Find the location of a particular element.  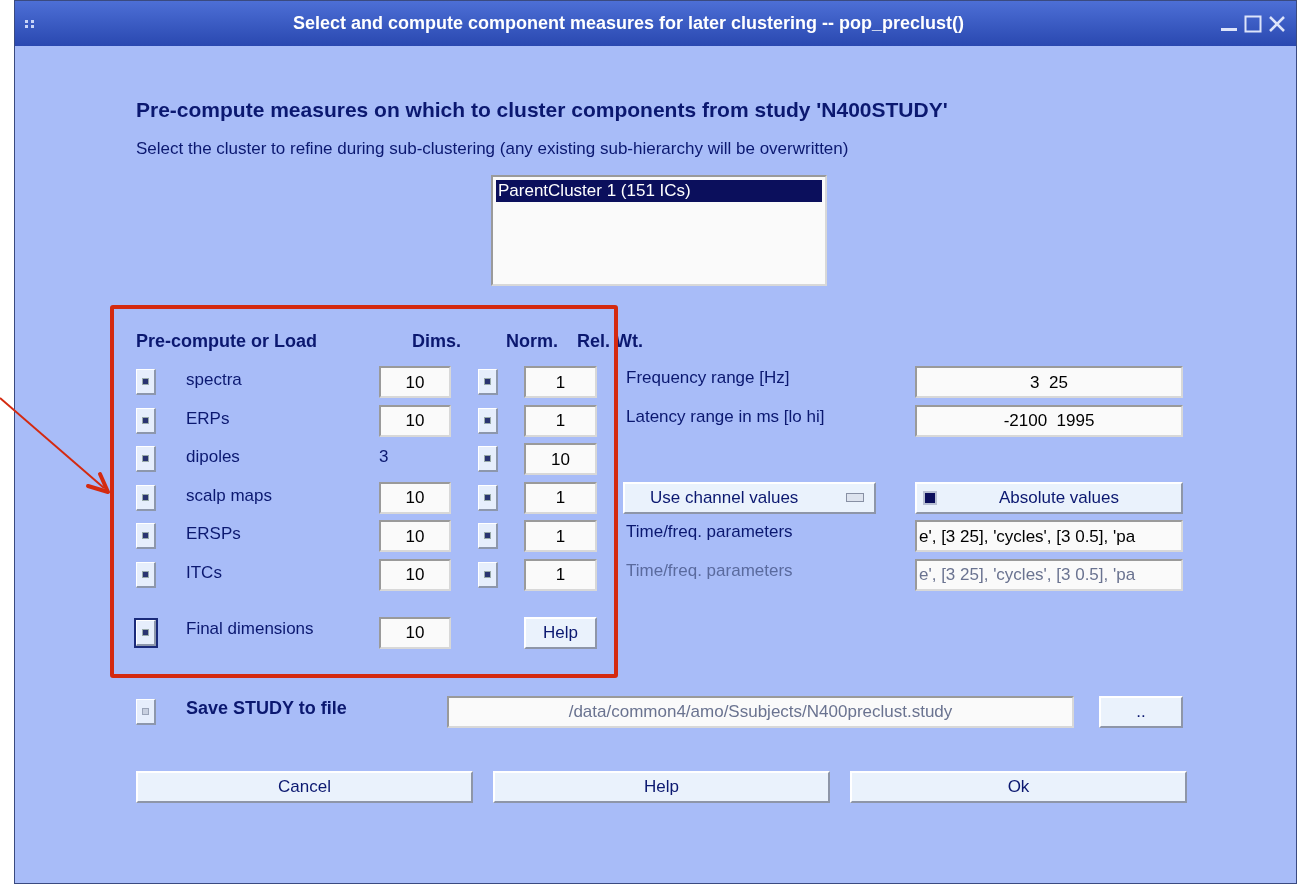

instruction-text: Select the cluster to refine during sub-clustering (any existing sub-hierarchy will be overwritten) is located at coordinates (493, 149).